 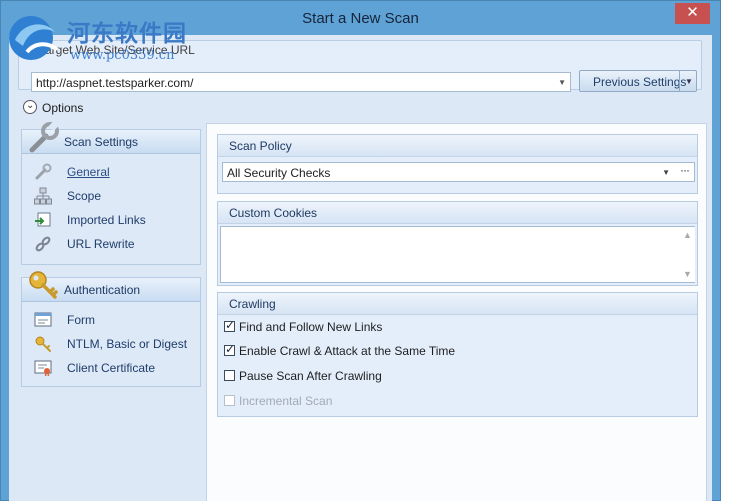 I want to click on crawling-header: Crawling, so click(x=457, y=304).